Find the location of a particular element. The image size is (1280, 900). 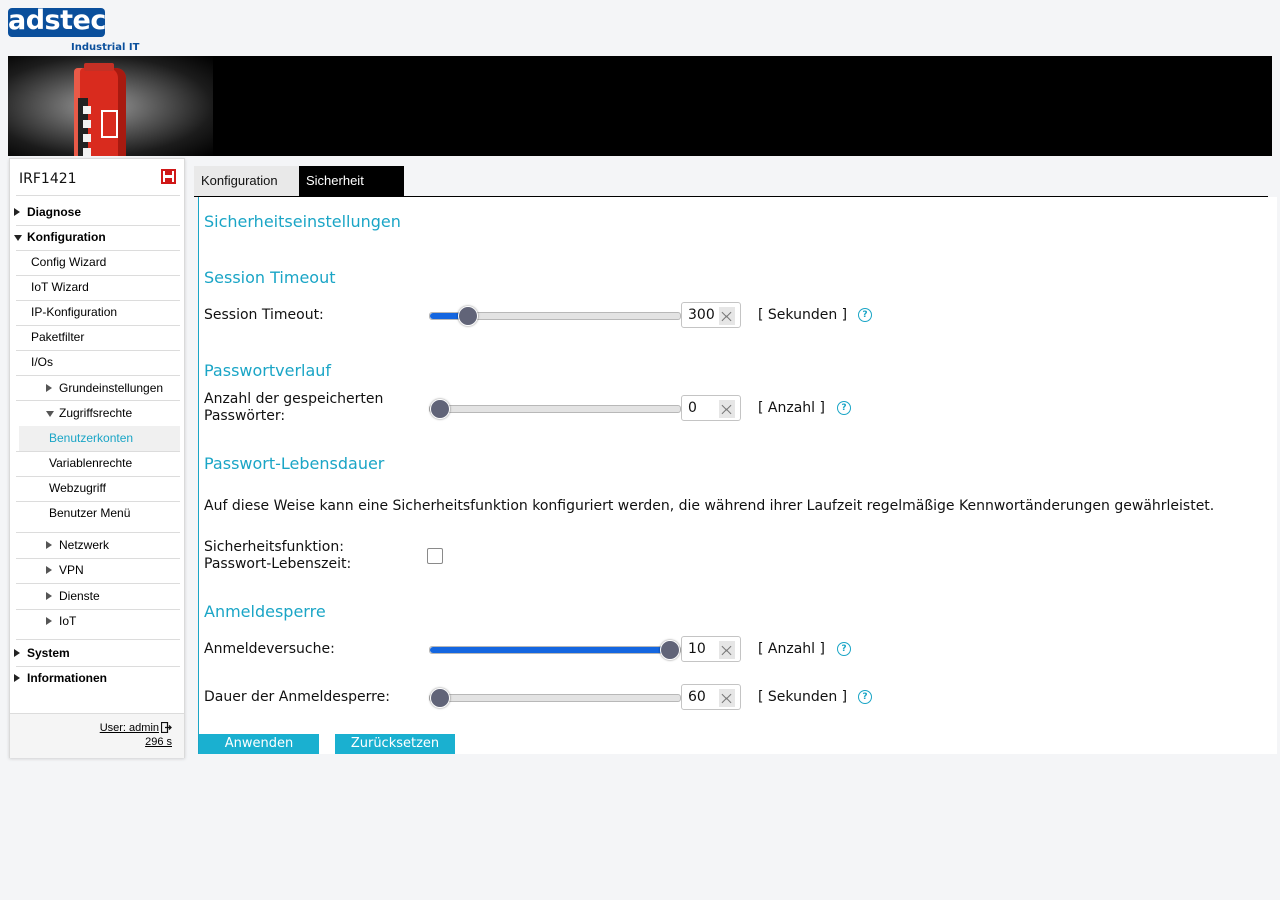

session-remaining: 296 s is located at coordinates (158, 742).